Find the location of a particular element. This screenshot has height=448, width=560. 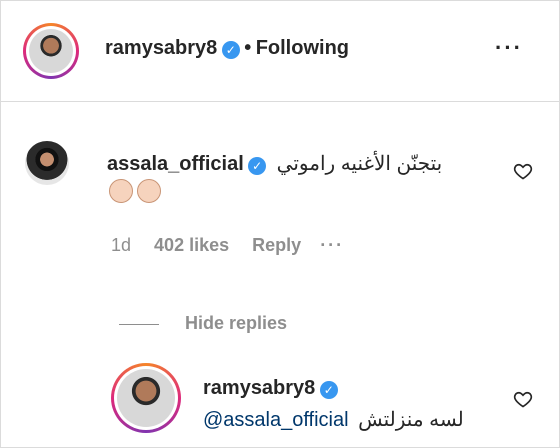

comment-text: بتجنّن الأغنيه راموتي is located at coordinates (359, 164).